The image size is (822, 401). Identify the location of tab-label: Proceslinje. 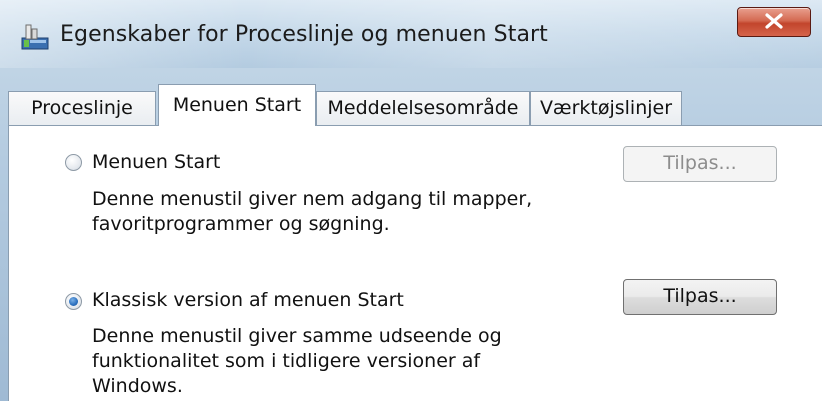
(82, 108).